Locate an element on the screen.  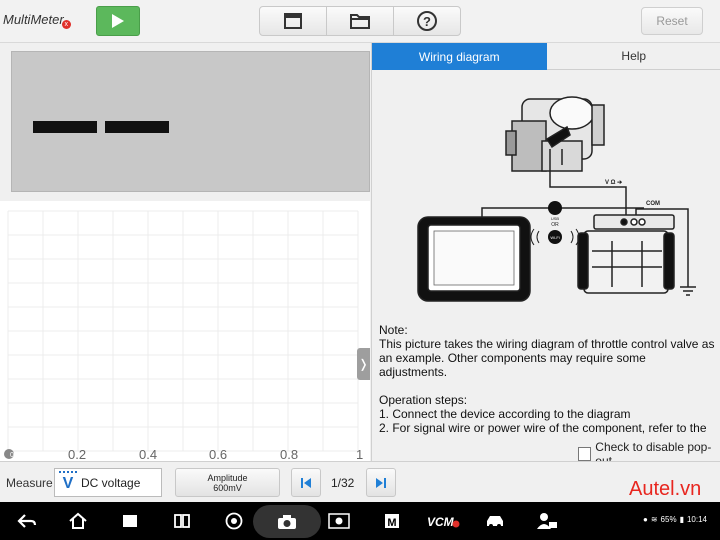
maxifix-icon: M is located at coordinates (392, 521).